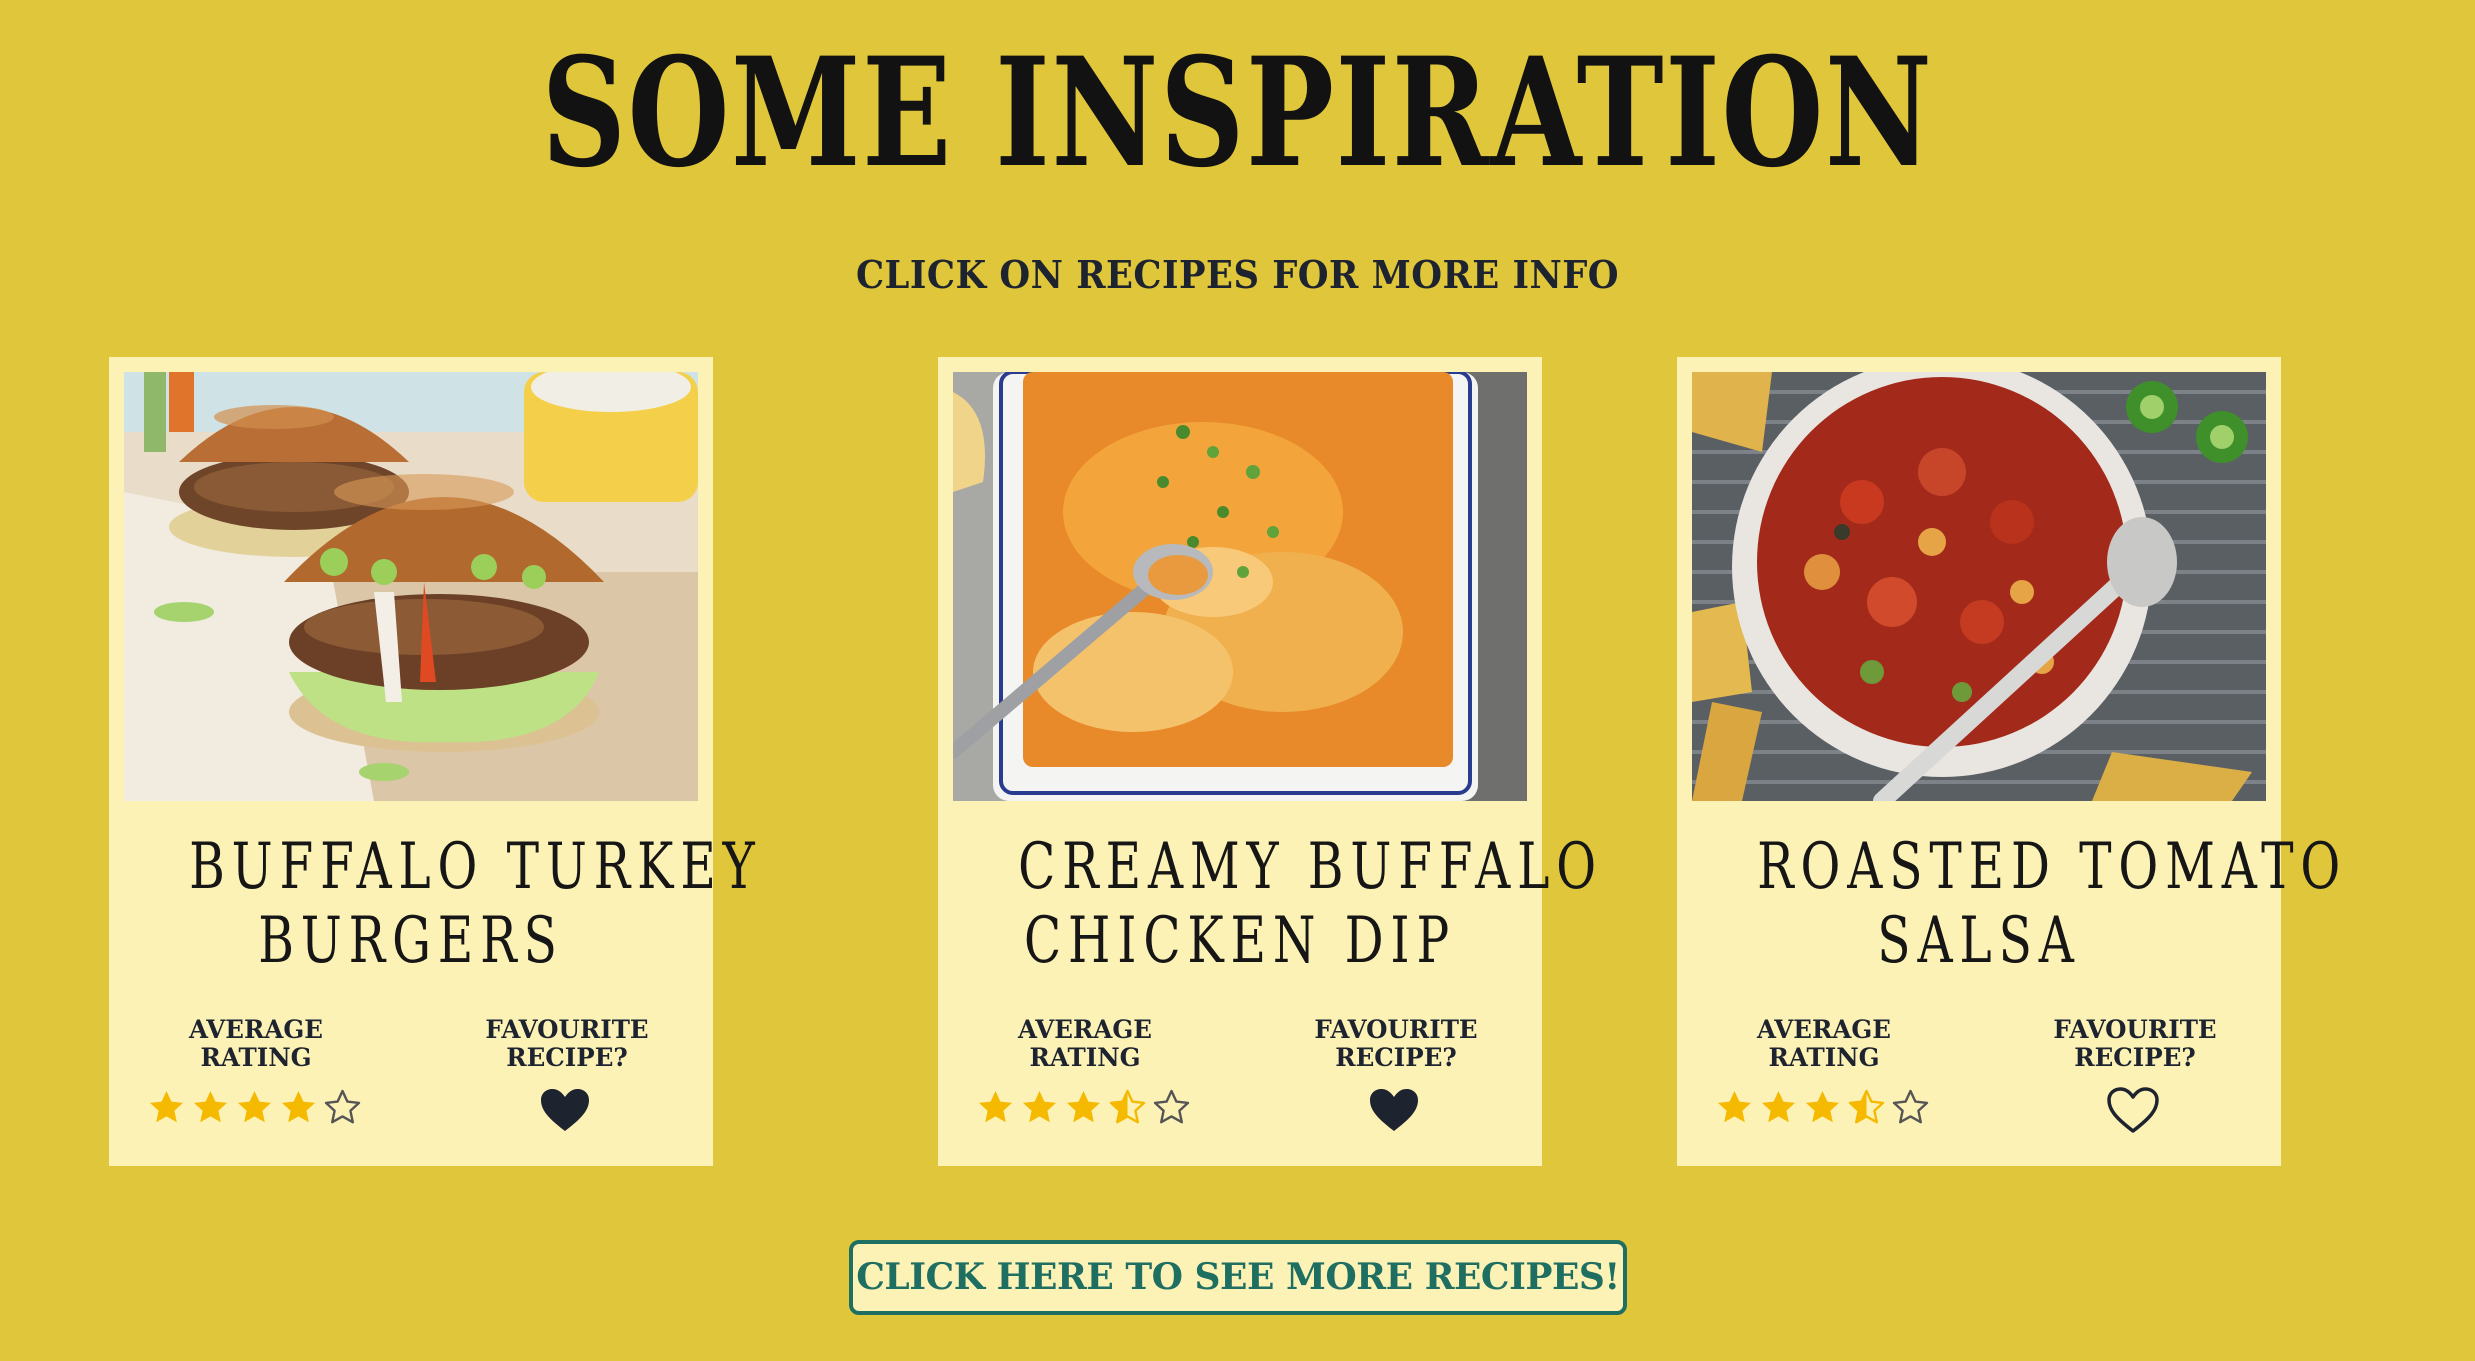 The image size is (2475, 1361). What do you see at coordinates (1237, 113) in the screenshot?
I see `page-title: SOME INSPIRATION` at bounding box center [1237, 113].